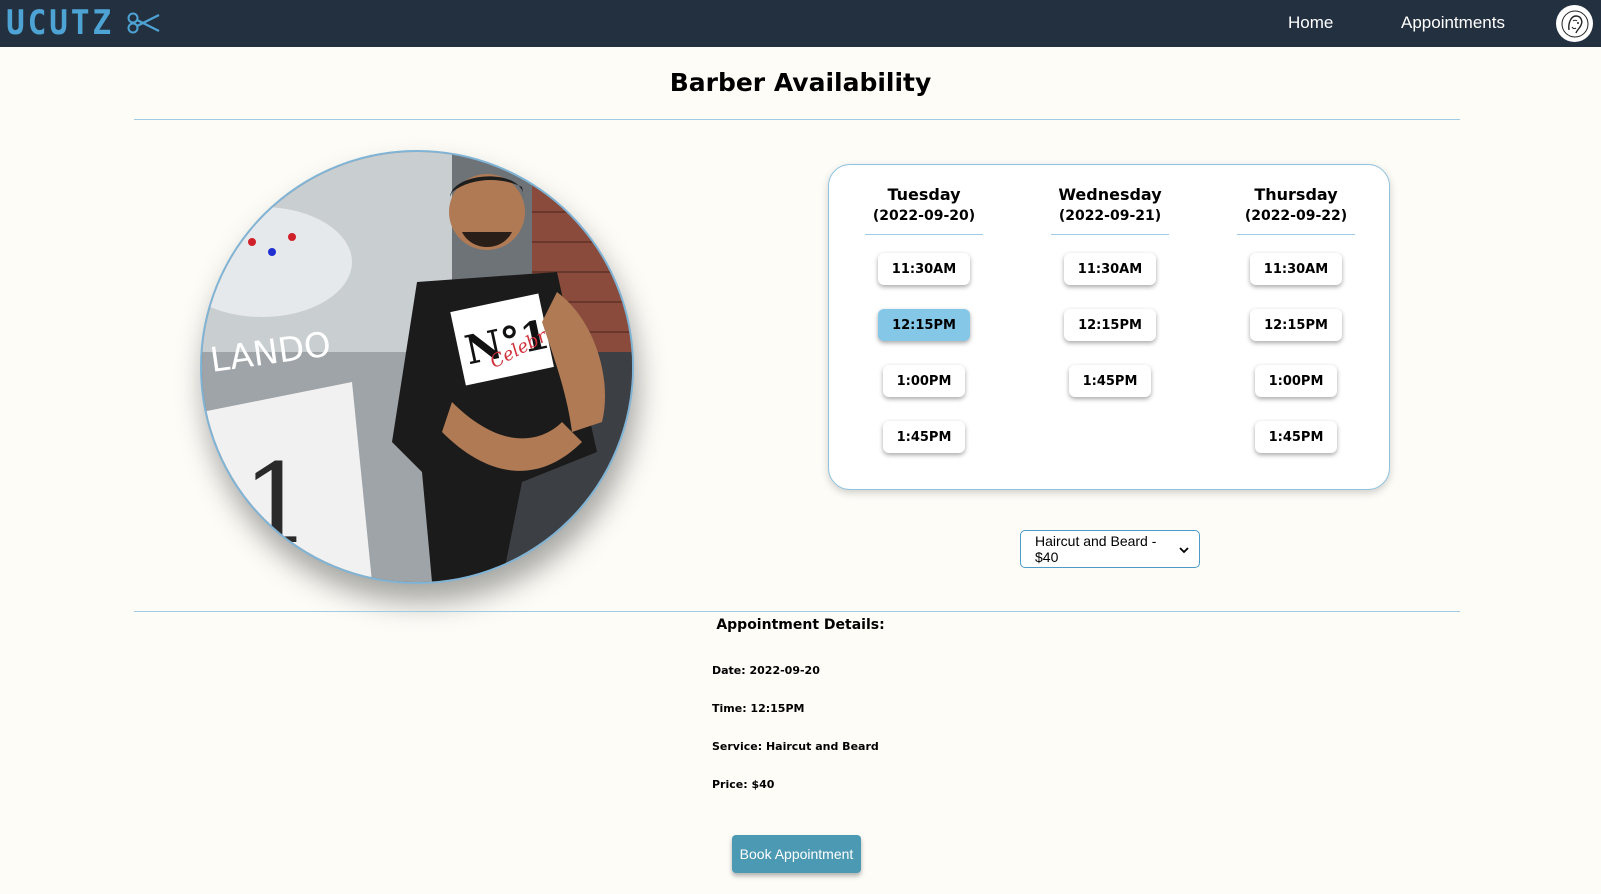 The image size is (1601, 894). What do you see at coordinates (1184, 549) in the screenshot?
I see `chevron-down-icon` at bounding box center [1184, 549].